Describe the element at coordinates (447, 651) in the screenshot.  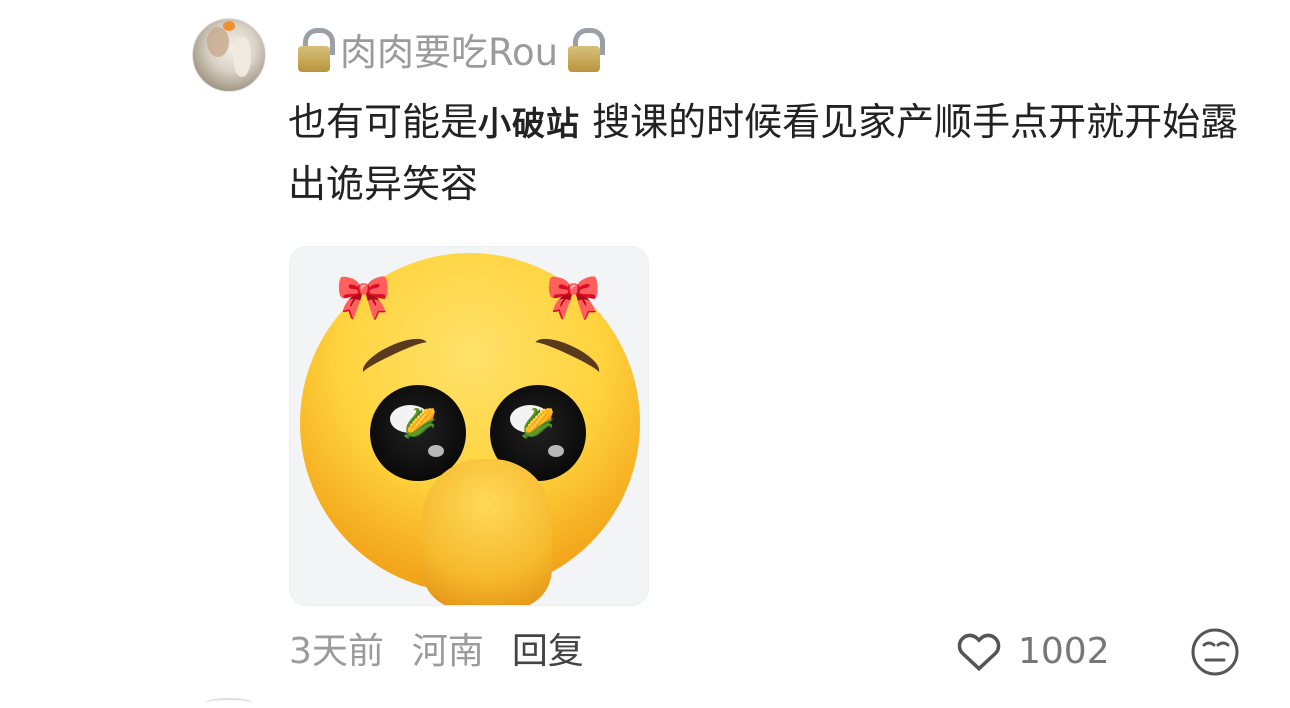
I see `location: 河南` at that location.